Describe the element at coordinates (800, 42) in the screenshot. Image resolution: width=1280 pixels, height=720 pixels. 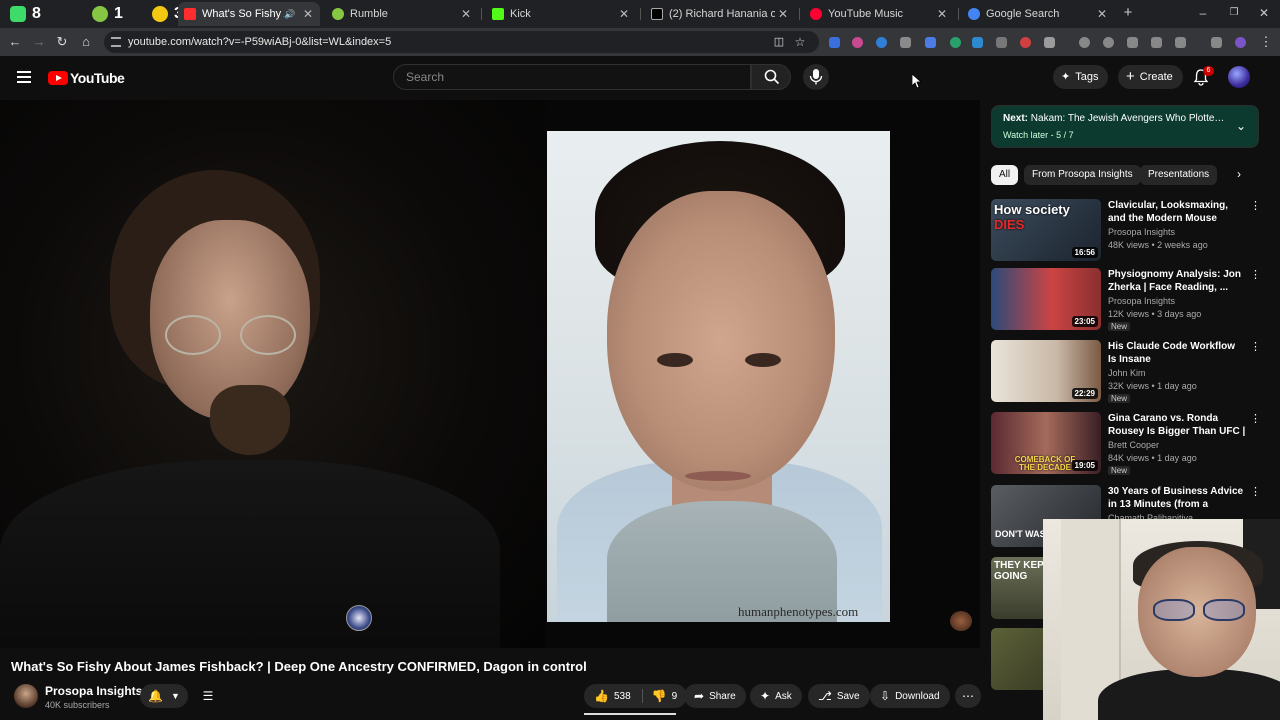
I see `bookmark-star-icon: ☆` at that location.